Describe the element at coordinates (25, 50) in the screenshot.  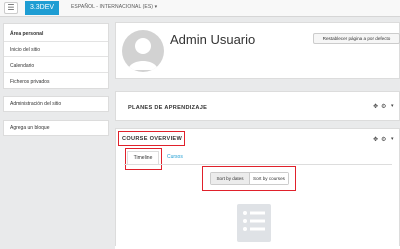
I see `sidebar-item-inicio: Inicio del sitio` at that location.